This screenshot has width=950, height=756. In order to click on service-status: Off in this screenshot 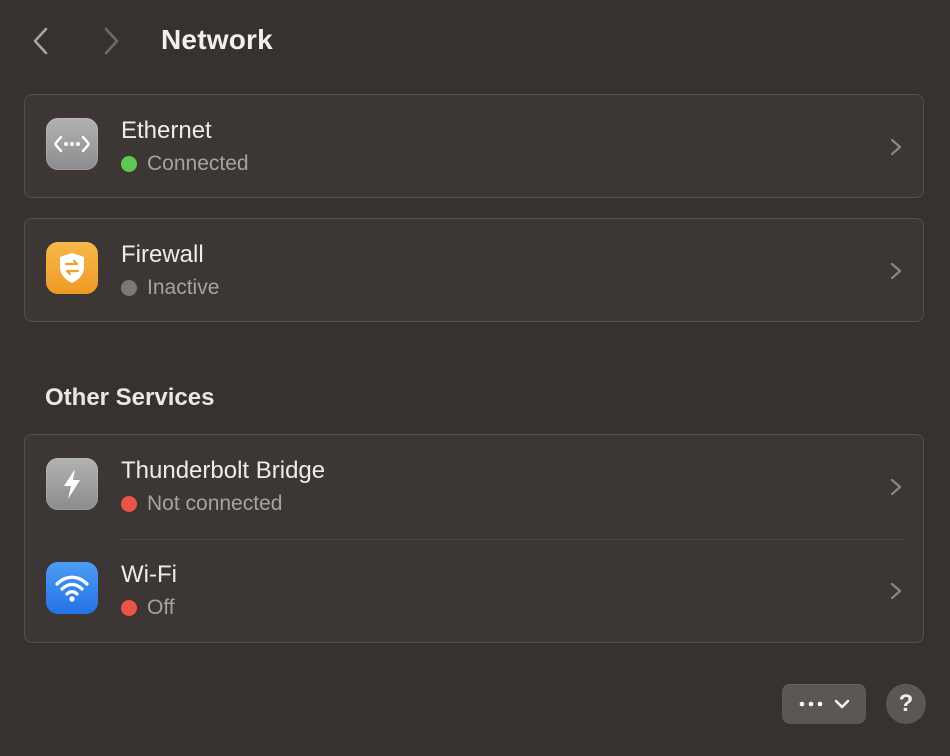, I will do `click(148, 608)`.